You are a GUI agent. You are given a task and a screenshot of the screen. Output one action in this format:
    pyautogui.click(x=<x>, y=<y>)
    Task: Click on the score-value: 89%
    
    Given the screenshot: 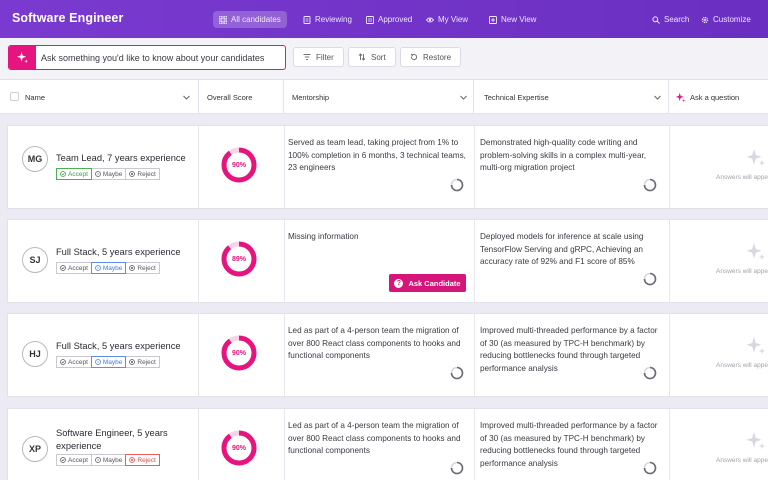 What is the action you would take?
    pyautogui.click(x=238, y=259)
    